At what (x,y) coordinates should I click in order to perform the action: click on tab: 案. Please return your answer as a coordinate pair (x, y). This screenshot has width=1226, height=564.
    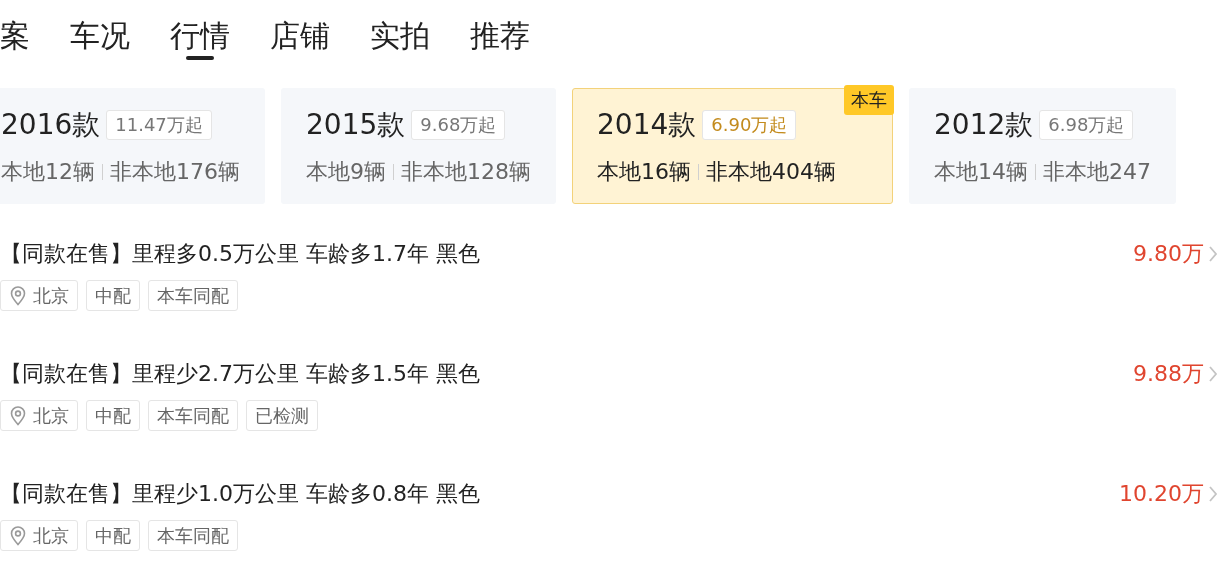
    Looking at the image, I should click on (15, 38).